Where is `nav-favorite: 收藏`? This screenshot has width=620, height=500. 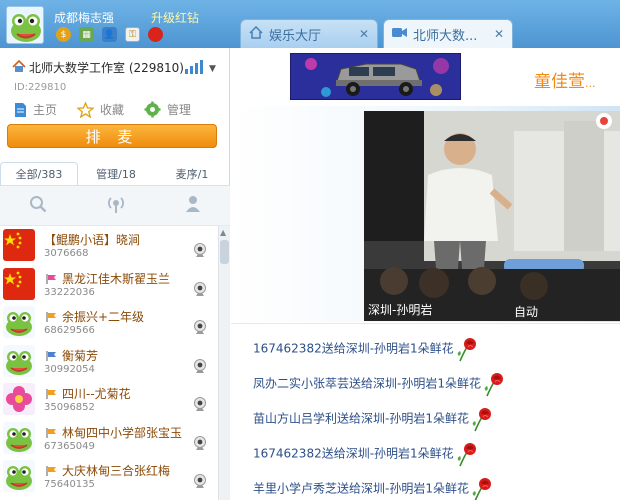
nav-favorite: 收藏 is located at coordinates (100, 109).